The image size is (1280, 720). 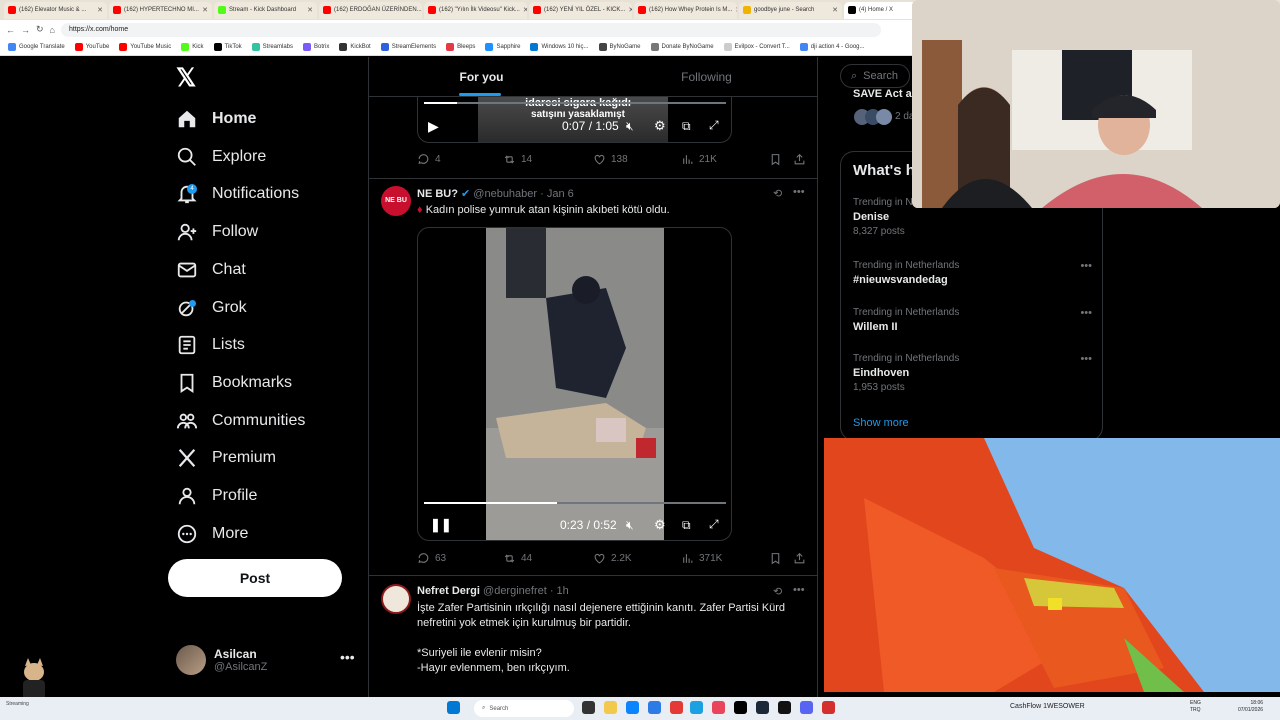 What do you see at coordinates (40, 29) in the screenshot?
I see `reload-icon: ↻` at bounding box center [40, 29].